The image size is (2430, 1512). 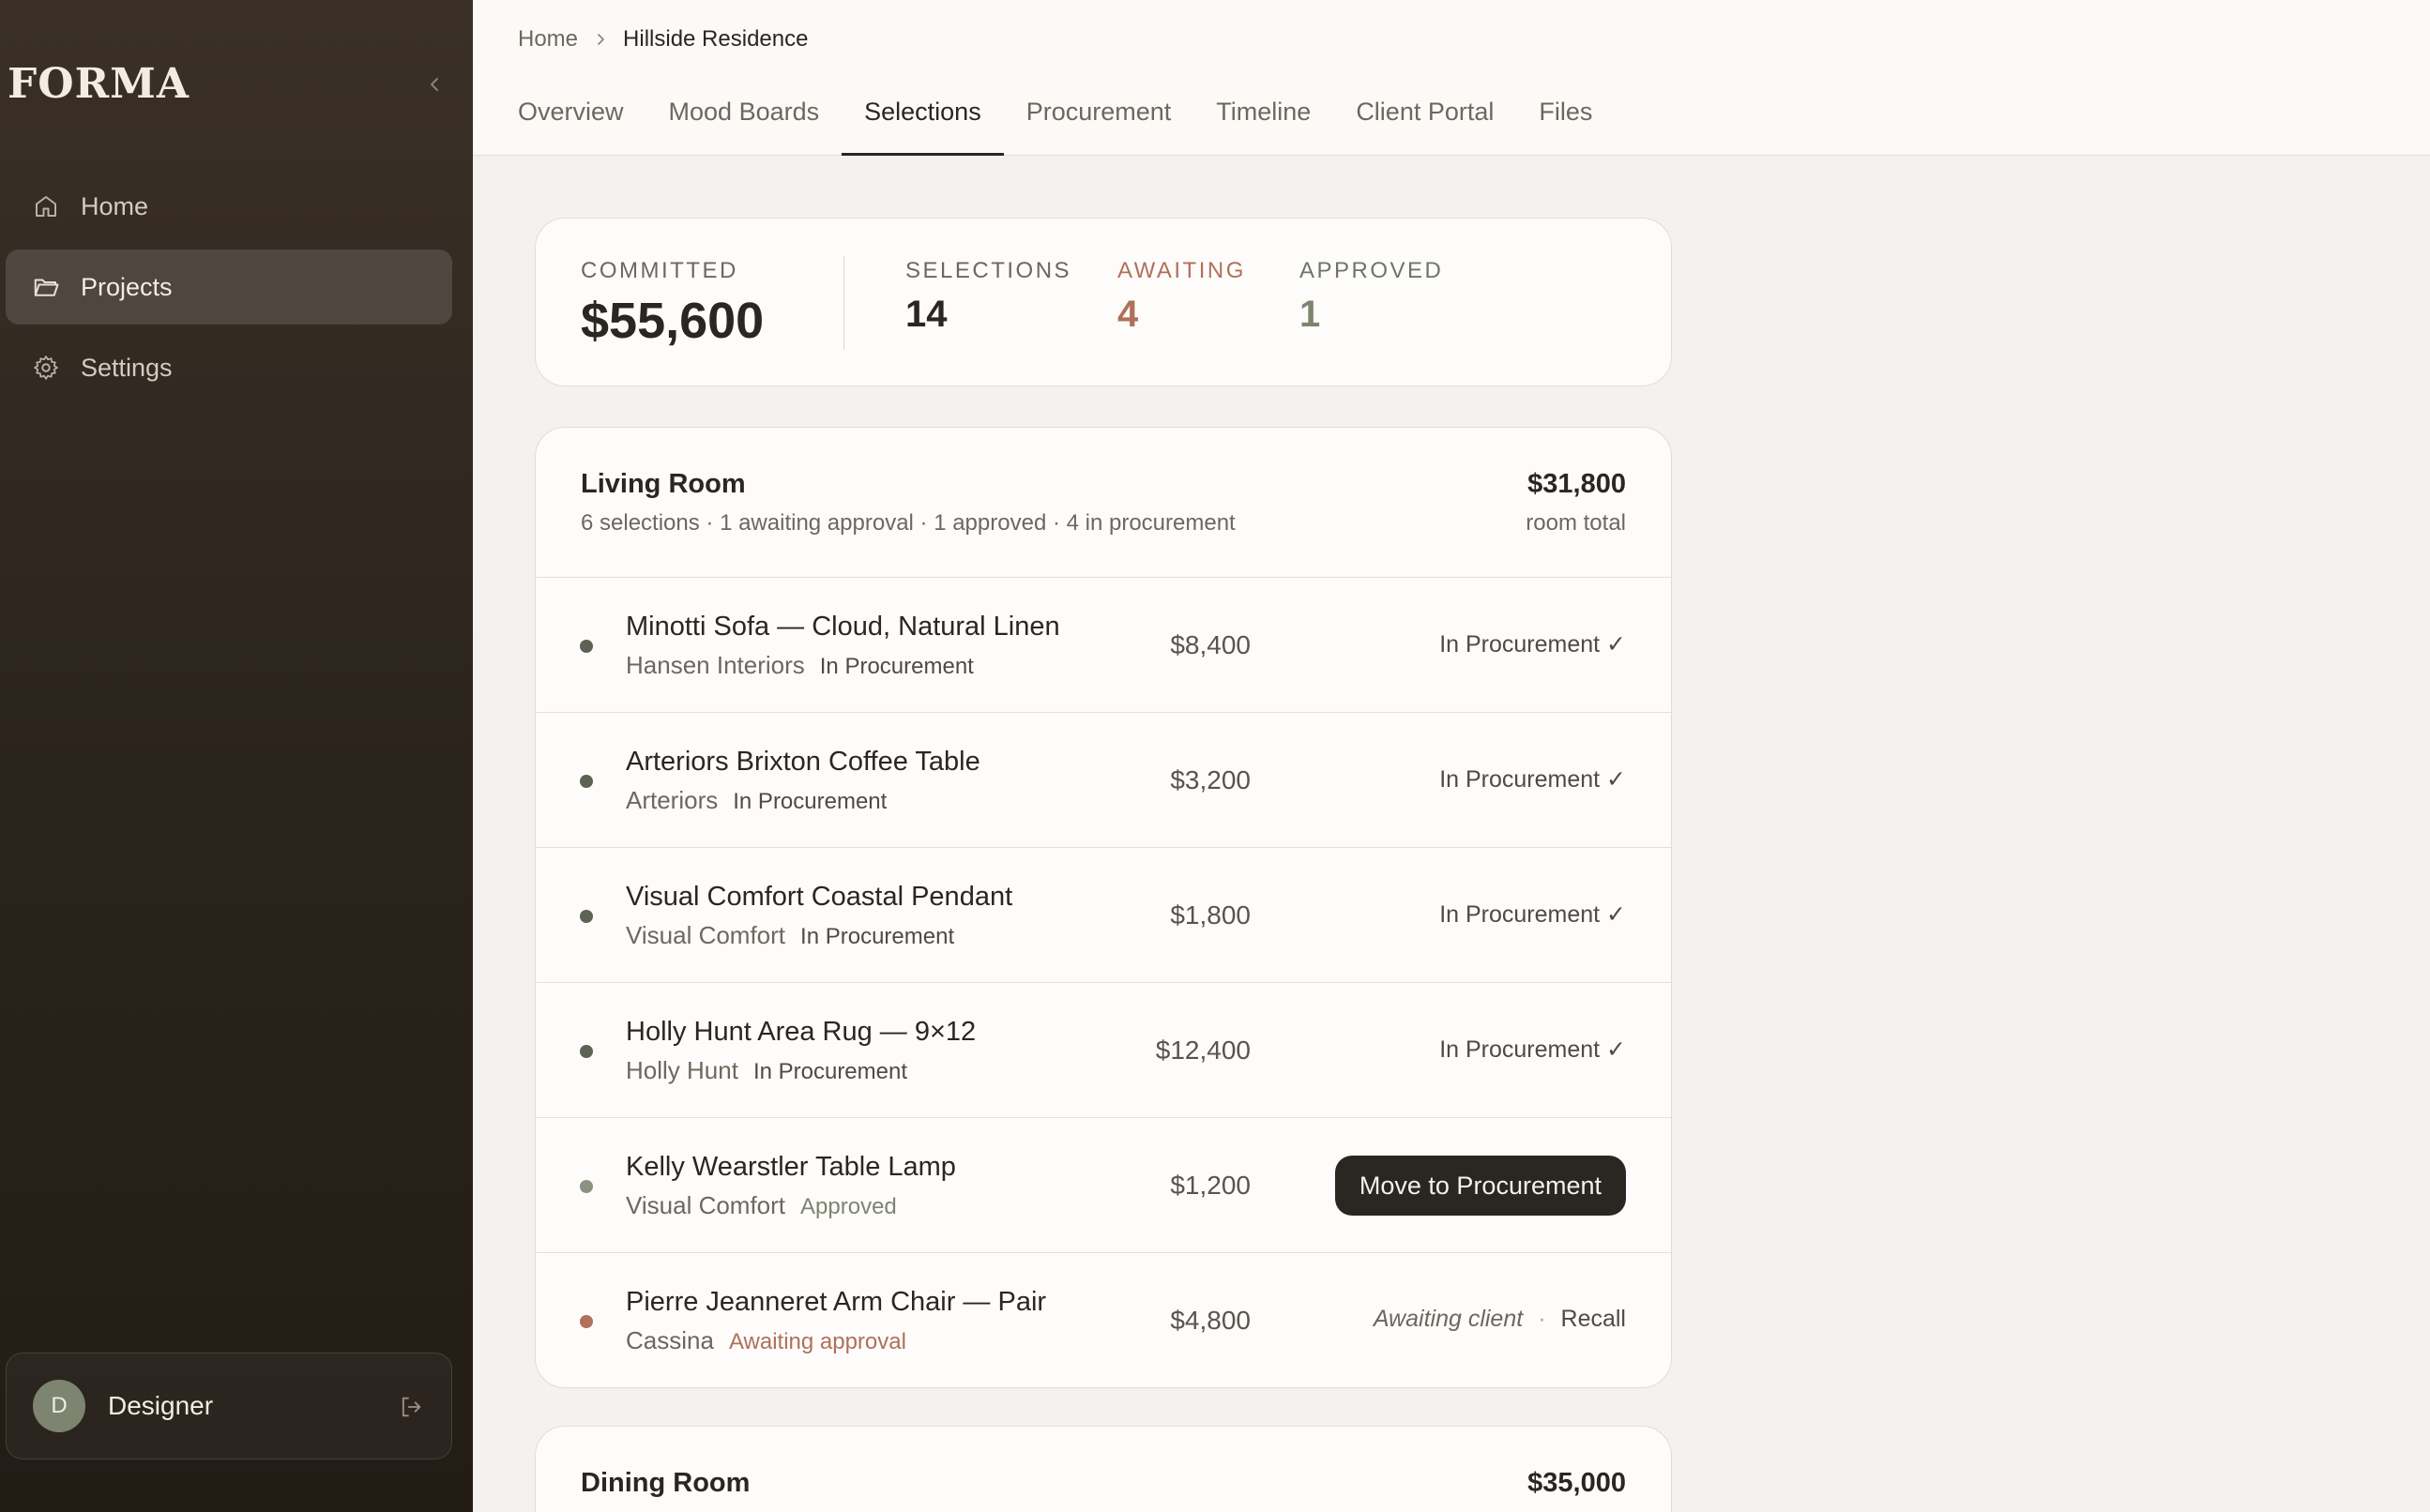 What do you see at coordinates (99, 84) in the screenshot?
I see `app-logo: FORMA` at bounding box center [99, 84].